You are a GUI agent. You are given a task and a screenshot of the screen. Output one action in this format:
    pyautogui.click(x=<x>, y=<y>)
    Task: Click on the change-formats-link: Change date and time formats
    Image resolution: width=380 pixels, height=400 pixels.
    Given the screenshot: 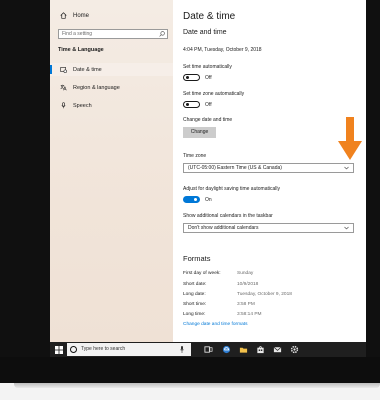 What is the action you would take?
    pyautogui.click(x=215, y=324)
    